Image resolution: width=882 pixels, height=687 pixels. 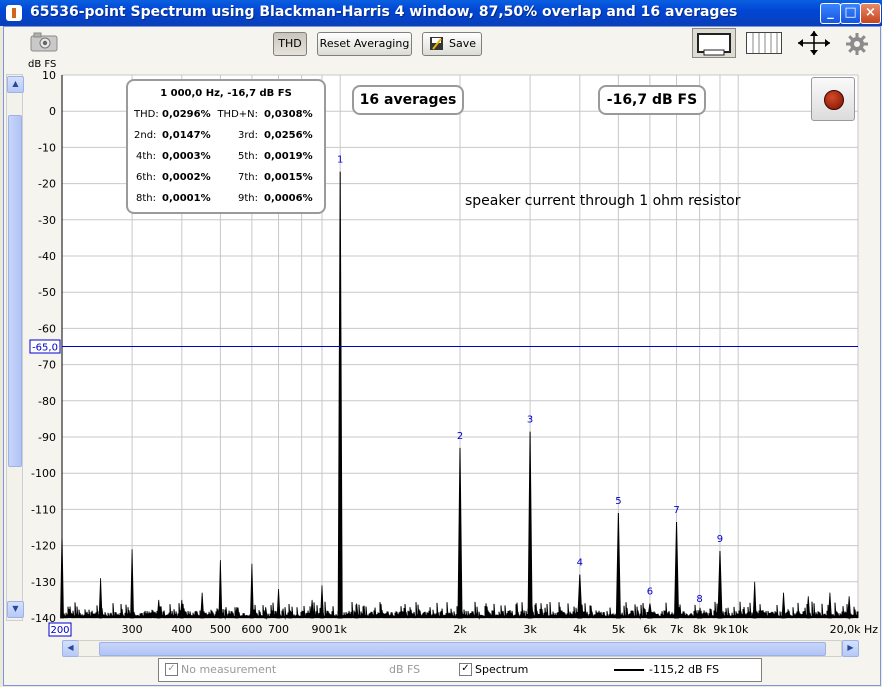 What do you see at coordinates (52, 111) in the screenshot?
I see `y-tick-label: 0` at bounding box center [52, 111].